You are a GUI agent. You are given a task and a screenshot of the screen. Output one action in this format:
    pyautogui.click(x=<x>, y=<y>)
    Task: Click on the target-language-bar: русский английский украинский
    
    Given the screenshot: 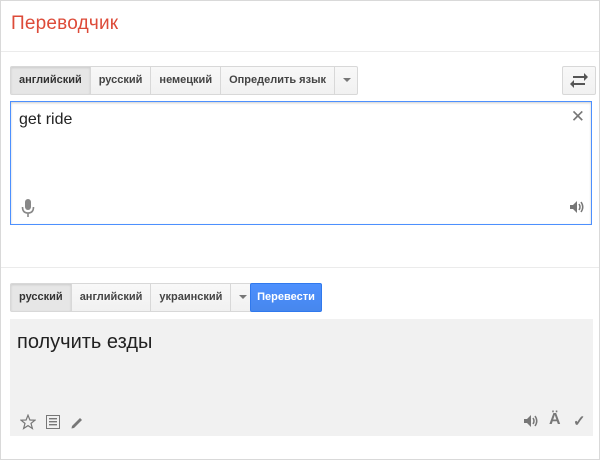 What is the action you would take?
    pyautogui.click(x=132, y=297)
    